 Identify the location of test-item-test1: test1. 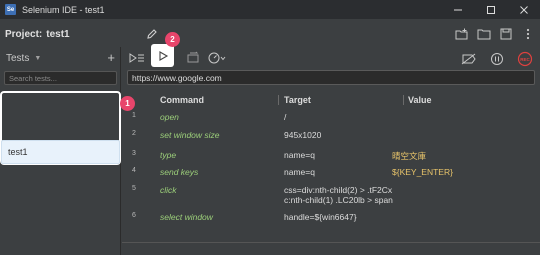
(60, 152).